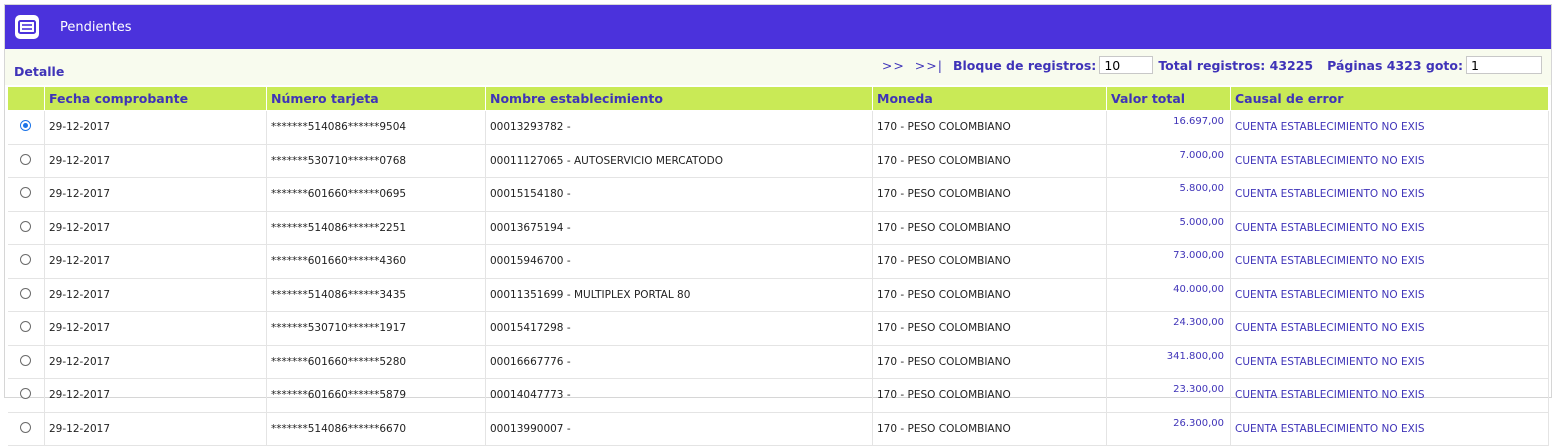  I want to click on valor-cell: 23.300,00, so click(1168, 395).